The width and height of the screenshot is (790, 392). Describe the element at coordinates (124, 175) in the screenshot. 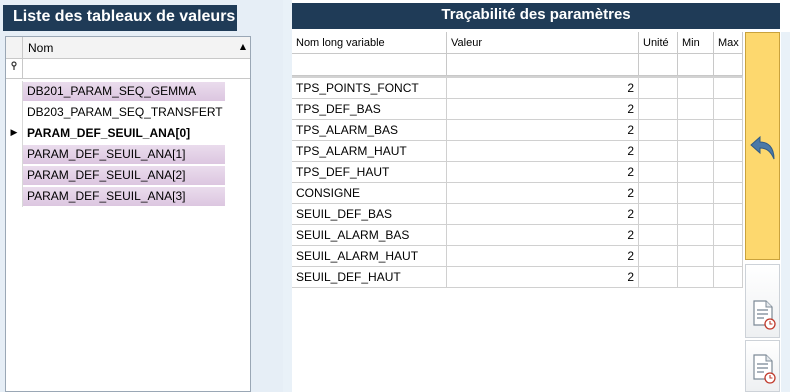

I see `list-item-label: PARAM_DEF_SEUIL_ANA[2]` at that location.